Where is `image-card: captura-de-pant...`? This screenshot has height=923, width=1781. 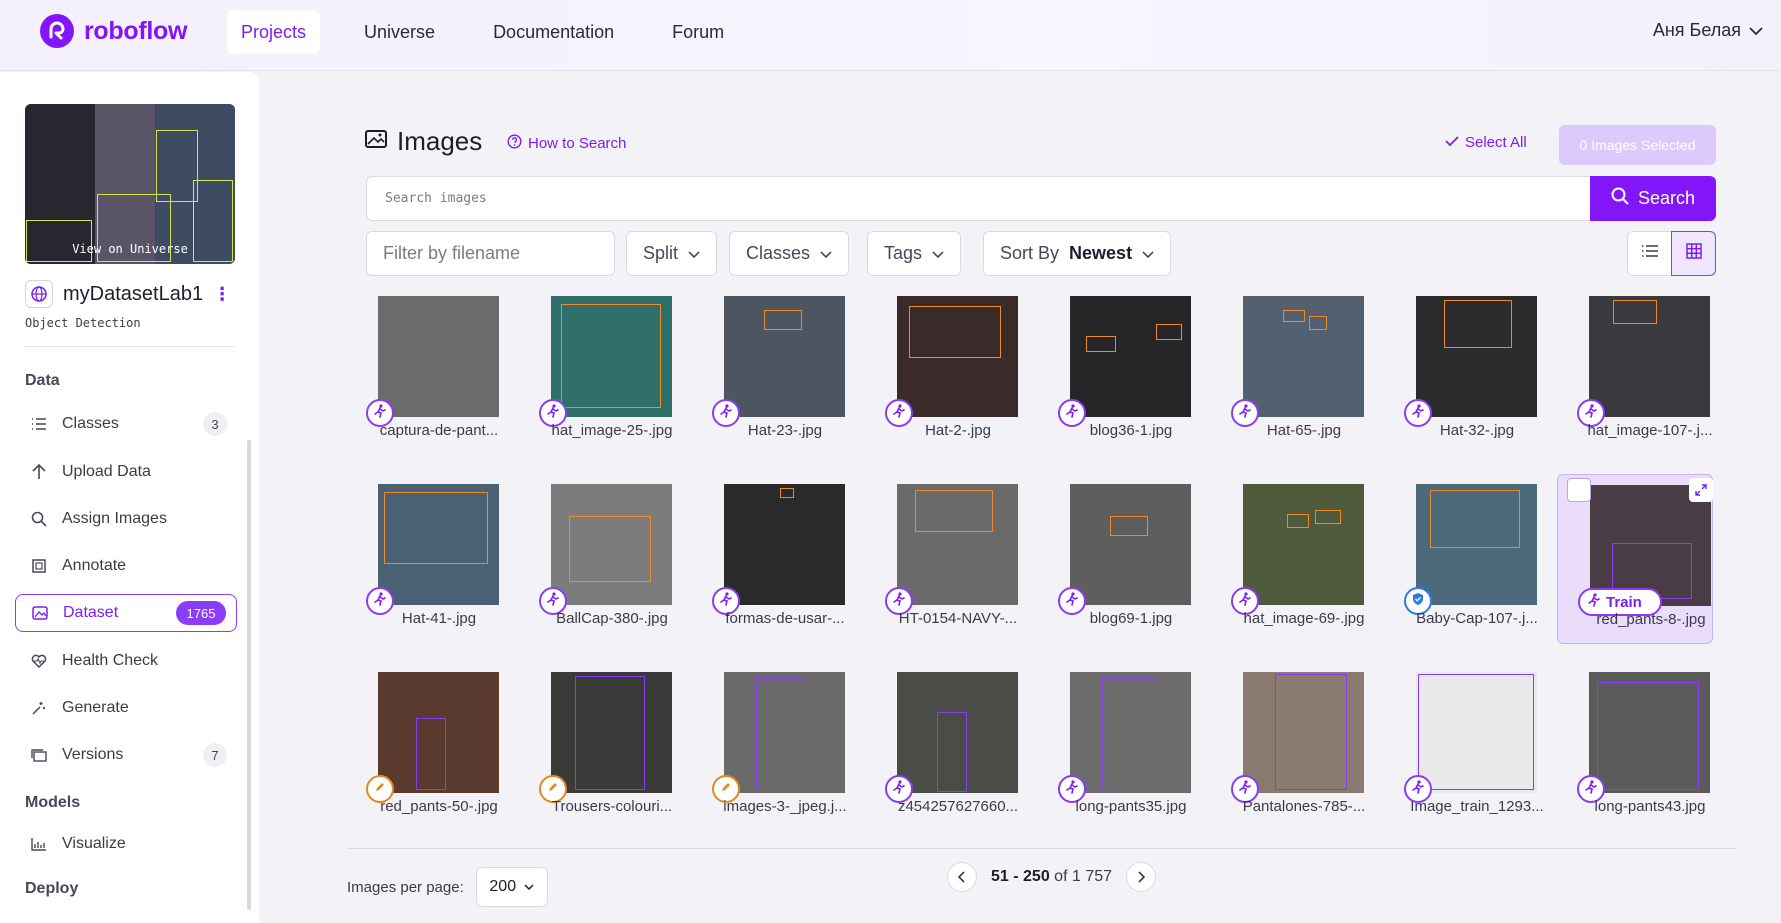
image-card: captura-de-pant... is located at coordinates (424, 371).